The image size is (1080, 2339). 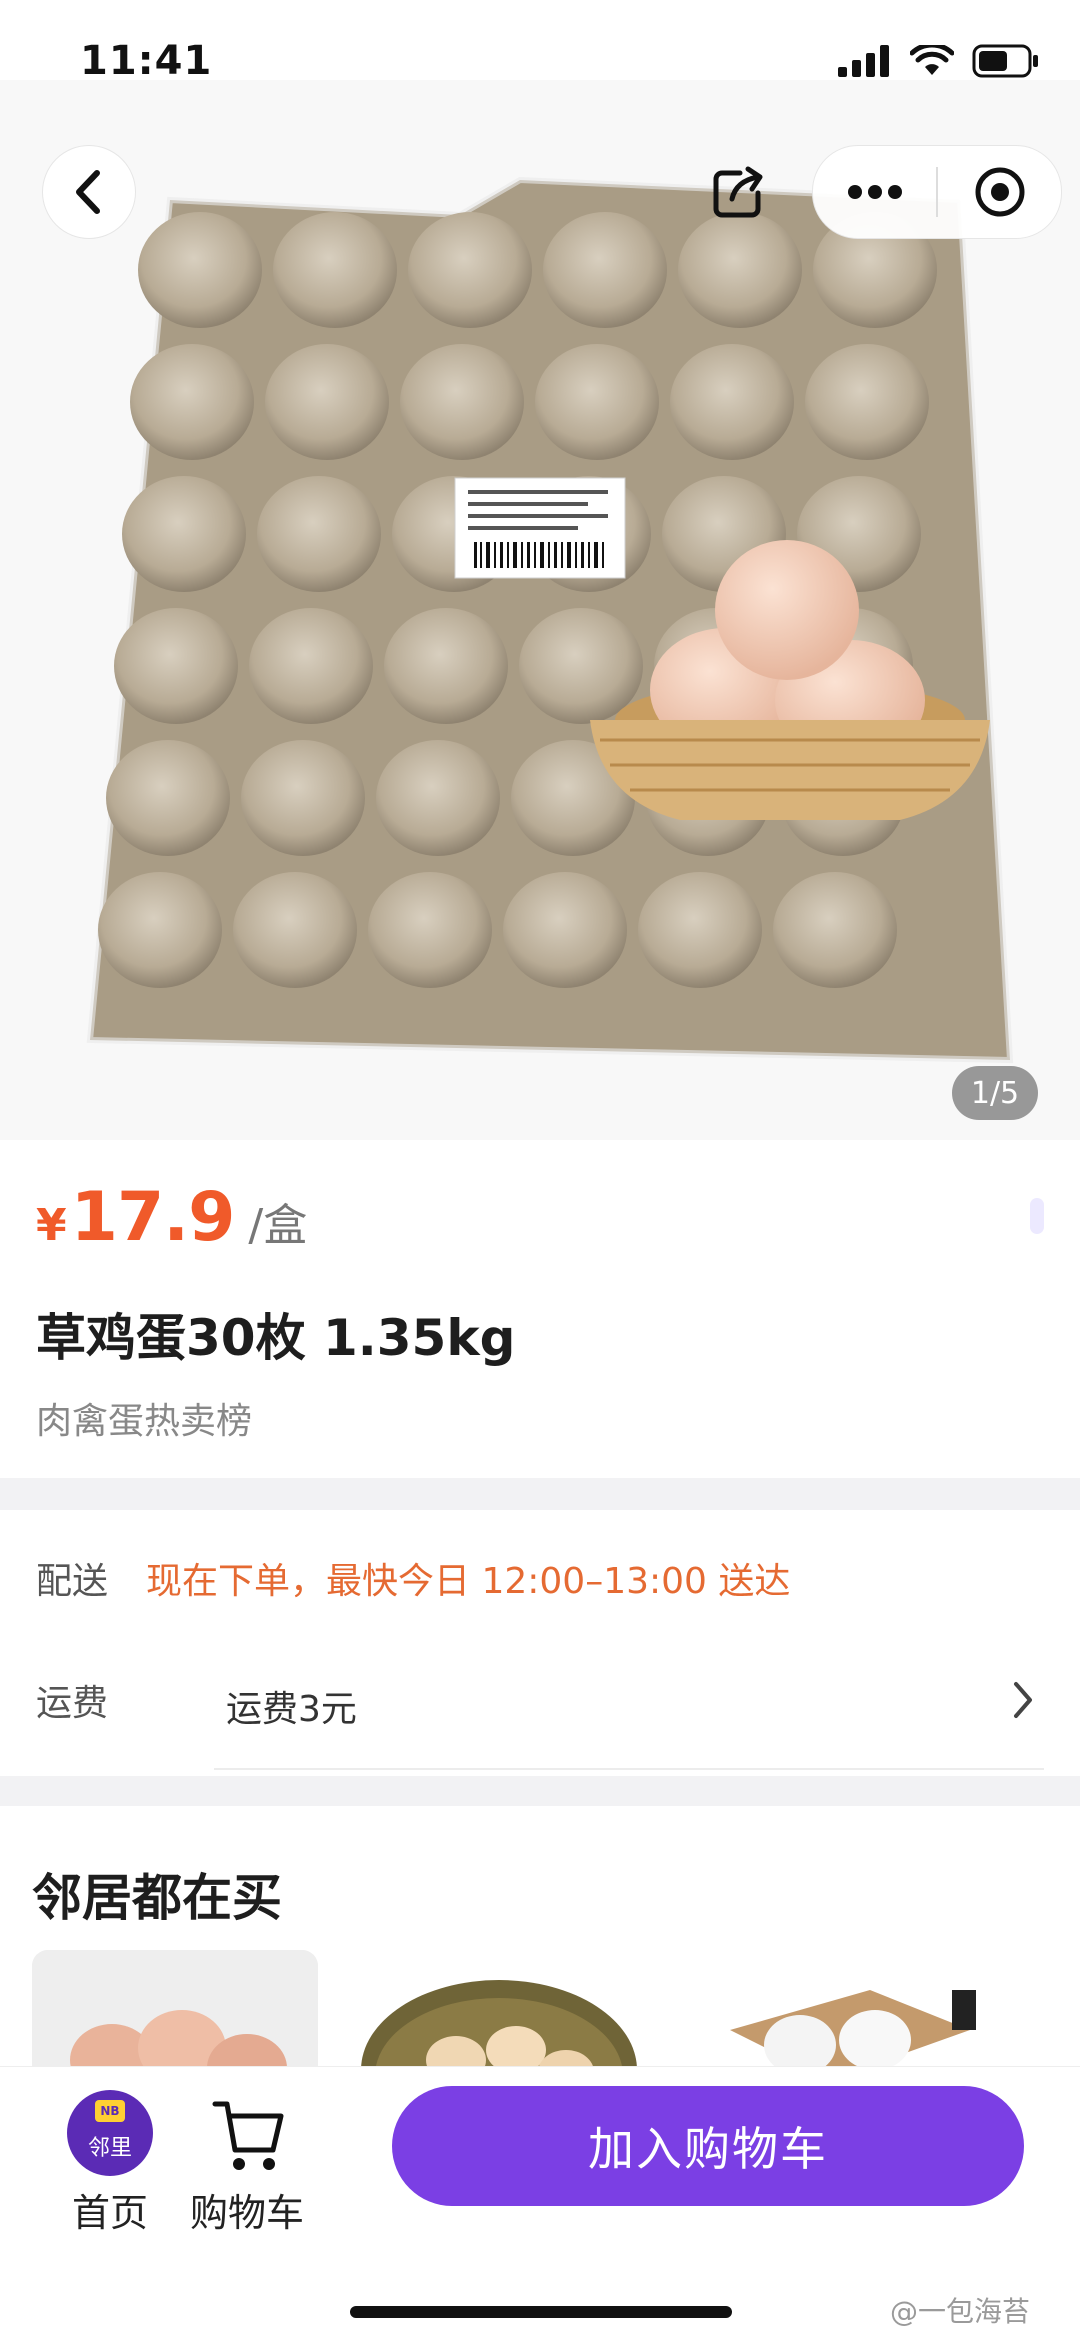 I want to click on share-button, so click(x=738, y=193).